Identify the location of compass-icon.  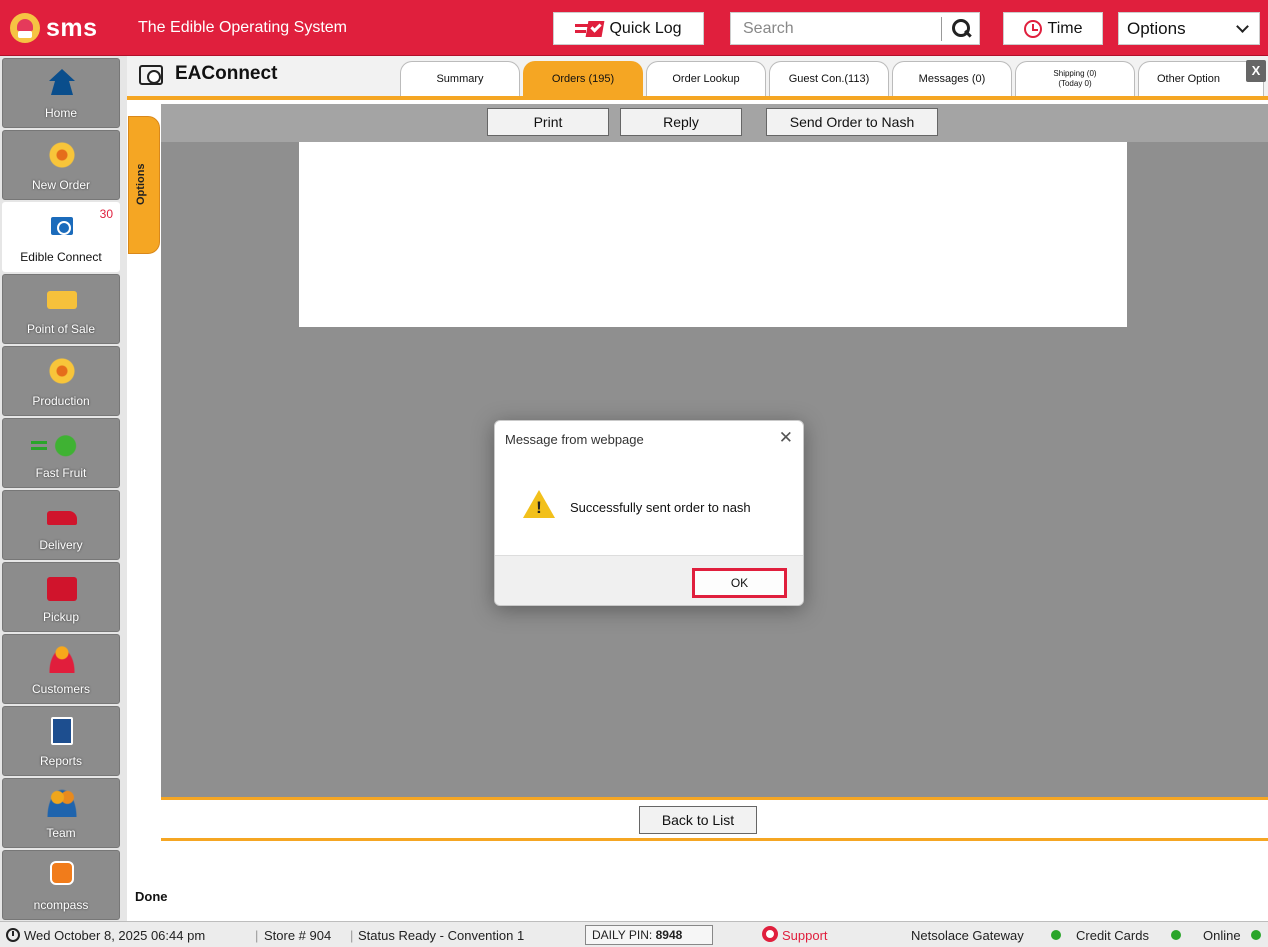
(62, 873).